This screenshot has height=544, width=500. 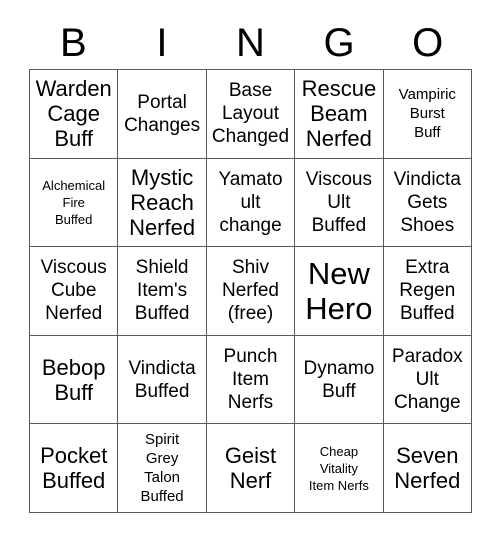 I want to click on bingo-cell-b3: Viscous Cube Nerfed, so click(x=74, y=291).